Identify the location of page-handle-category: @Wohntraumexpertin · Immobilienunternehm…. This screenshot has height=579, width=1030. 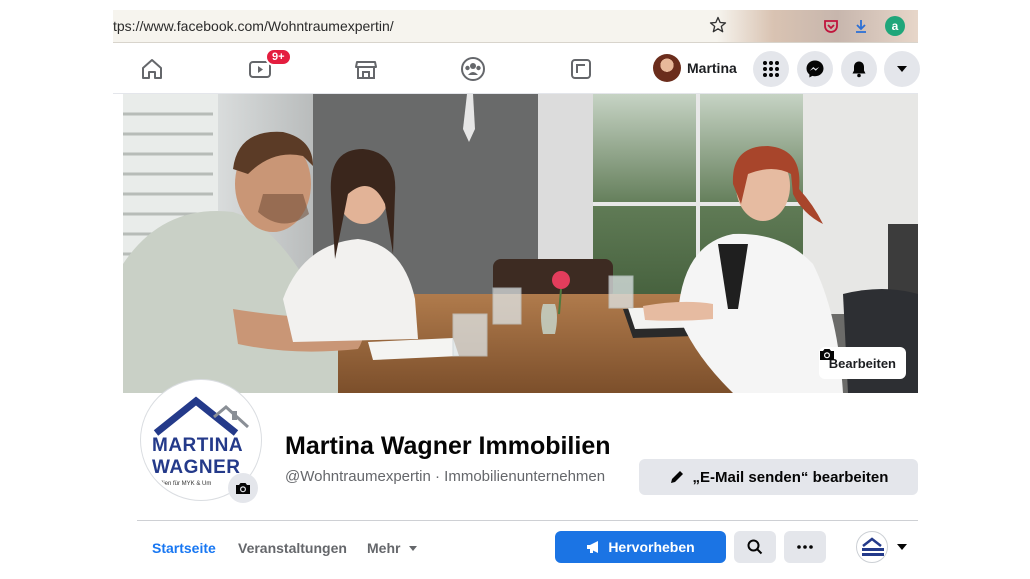
(445, 476).